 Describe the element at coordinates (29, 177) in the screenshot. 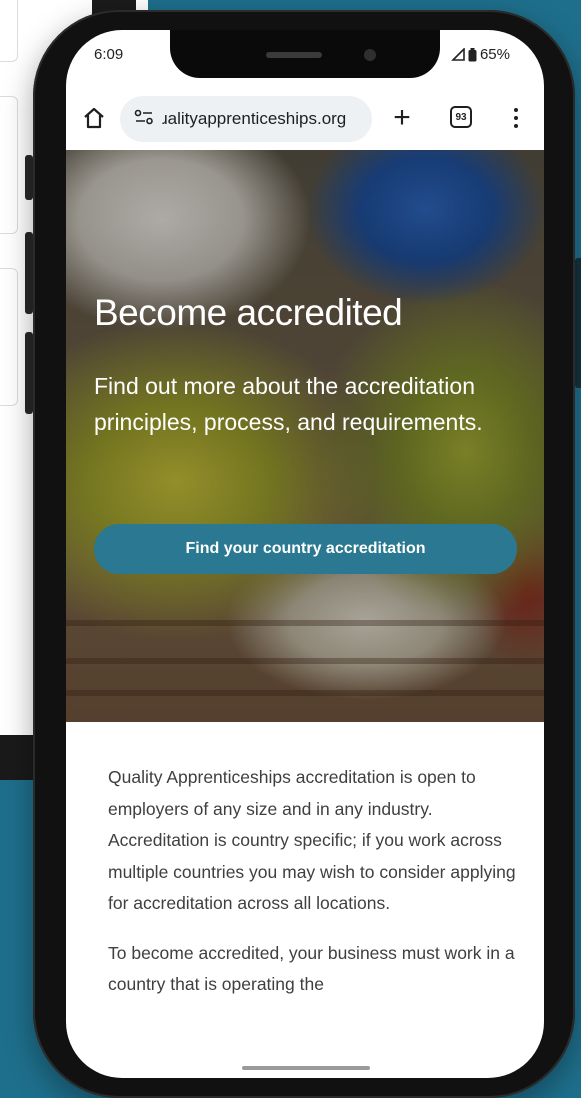

I see `phone-side-button` at that location.